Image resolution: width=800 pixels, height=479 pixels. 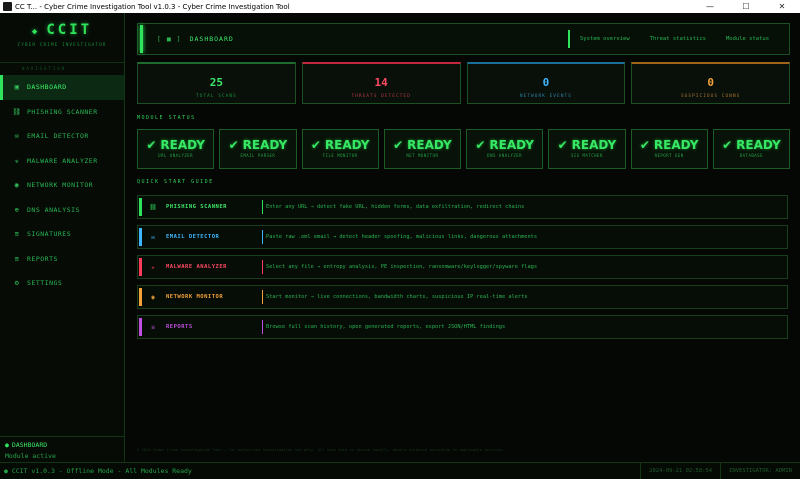 What do you see at coordinates (45, 283) in the screenshot?
I see `sidebar-item-label: SETTINGS` at bounding box center [45, 283].